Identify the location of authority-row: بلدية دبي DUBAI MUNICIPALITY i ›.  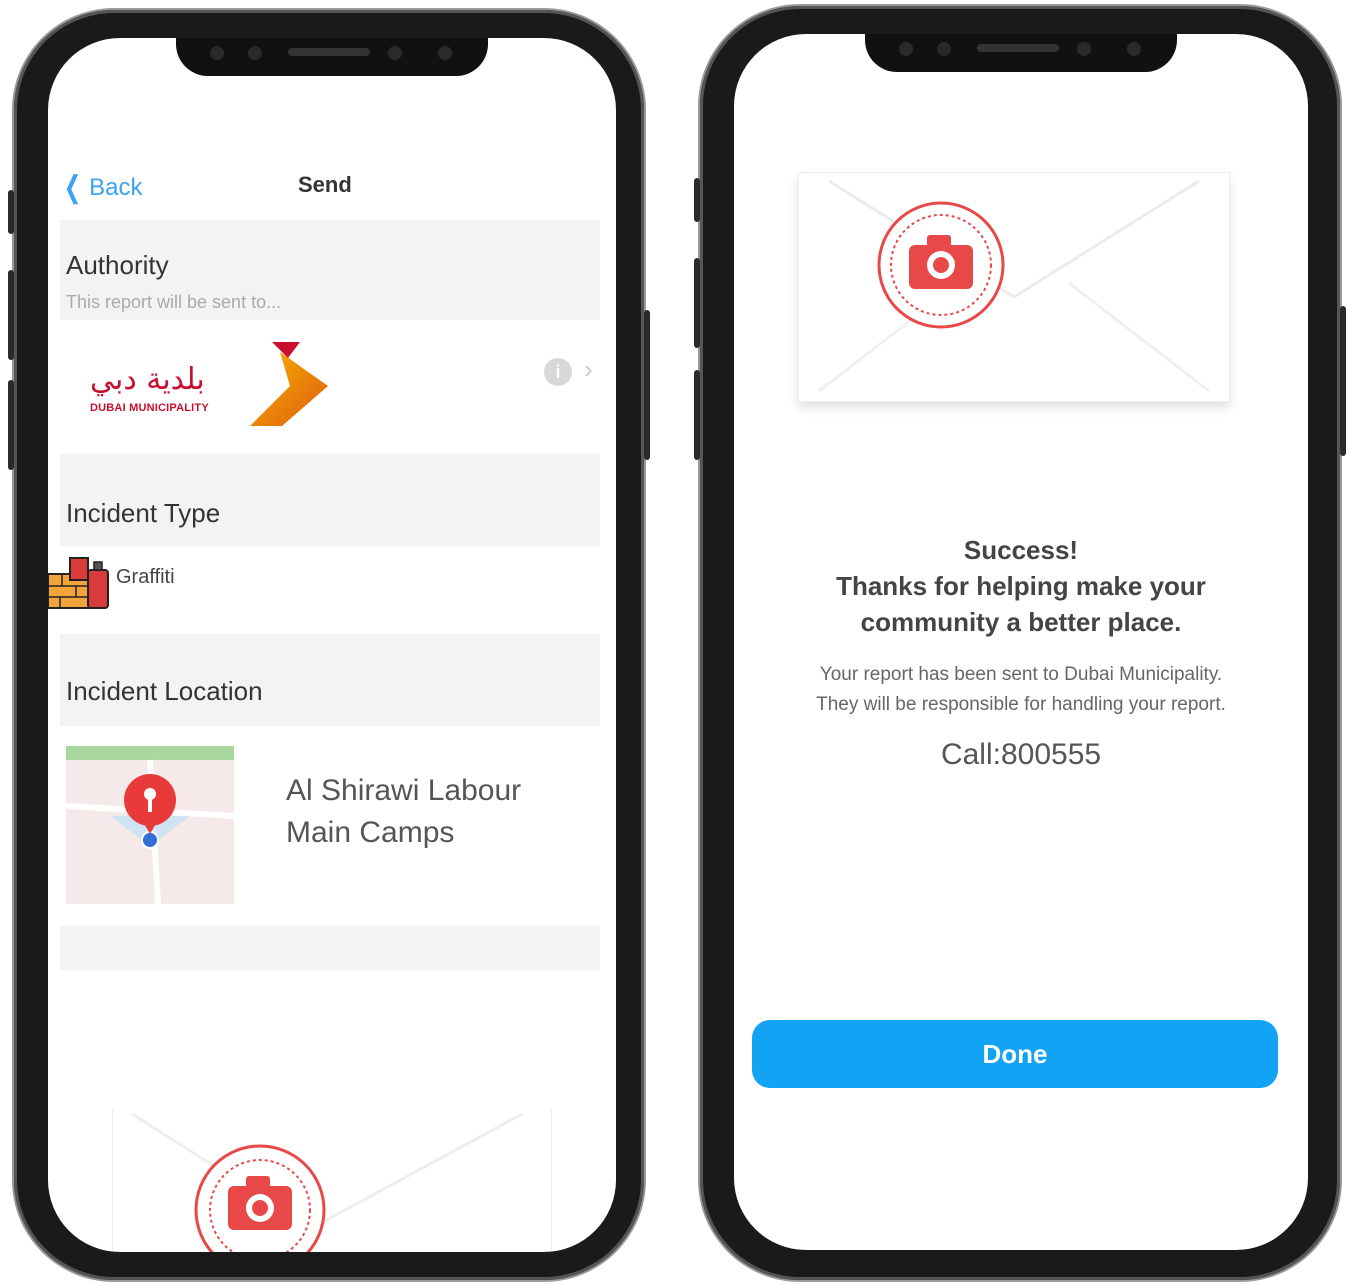
(330, 390).